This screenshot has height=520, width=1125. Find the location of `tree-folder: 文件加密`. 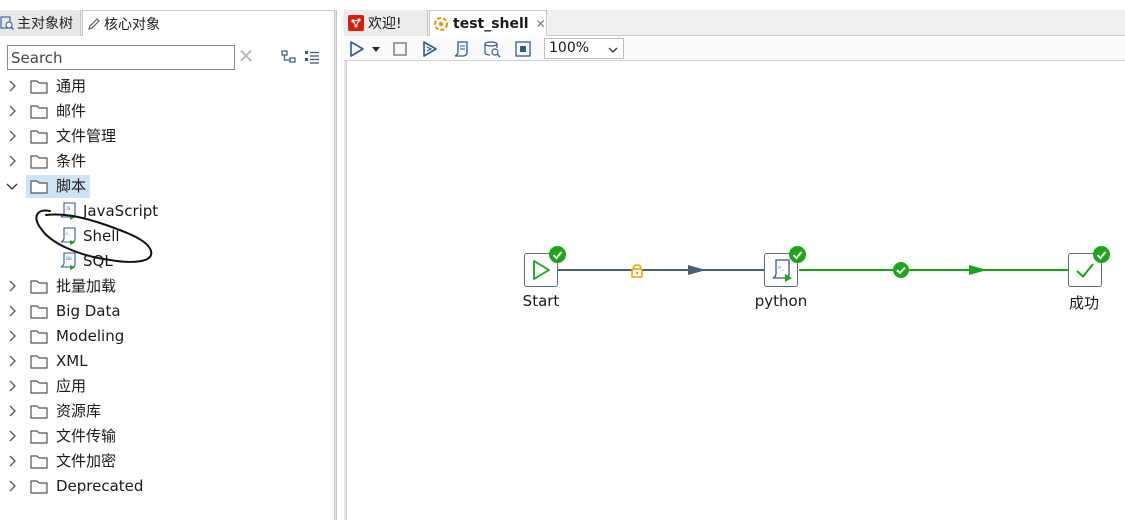

tree-folder: 文件加密 is located at coordinates (167, 461).